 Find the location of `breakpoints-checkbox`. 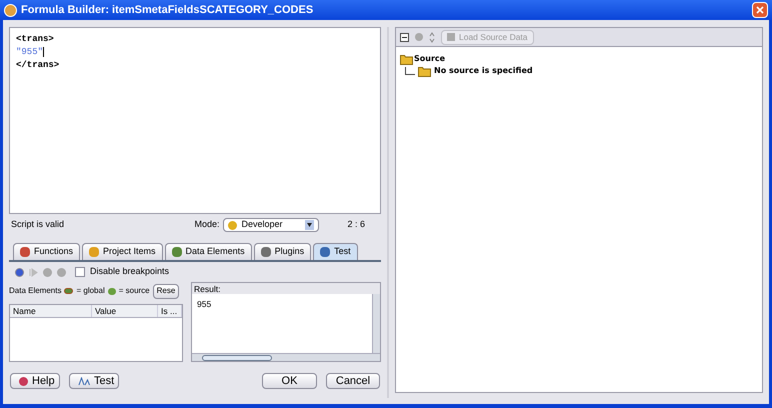

breakpoints-checkbox is located at coordinates (80, 272).